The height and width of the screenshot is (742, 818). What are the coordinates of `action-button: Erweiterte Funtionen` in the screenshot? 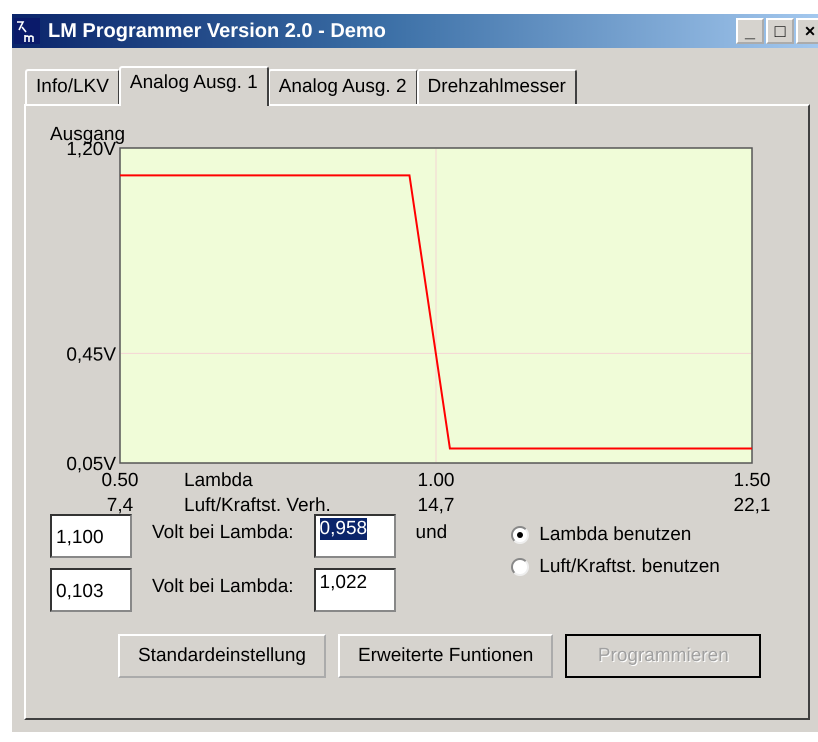 It's located at (446, 656).